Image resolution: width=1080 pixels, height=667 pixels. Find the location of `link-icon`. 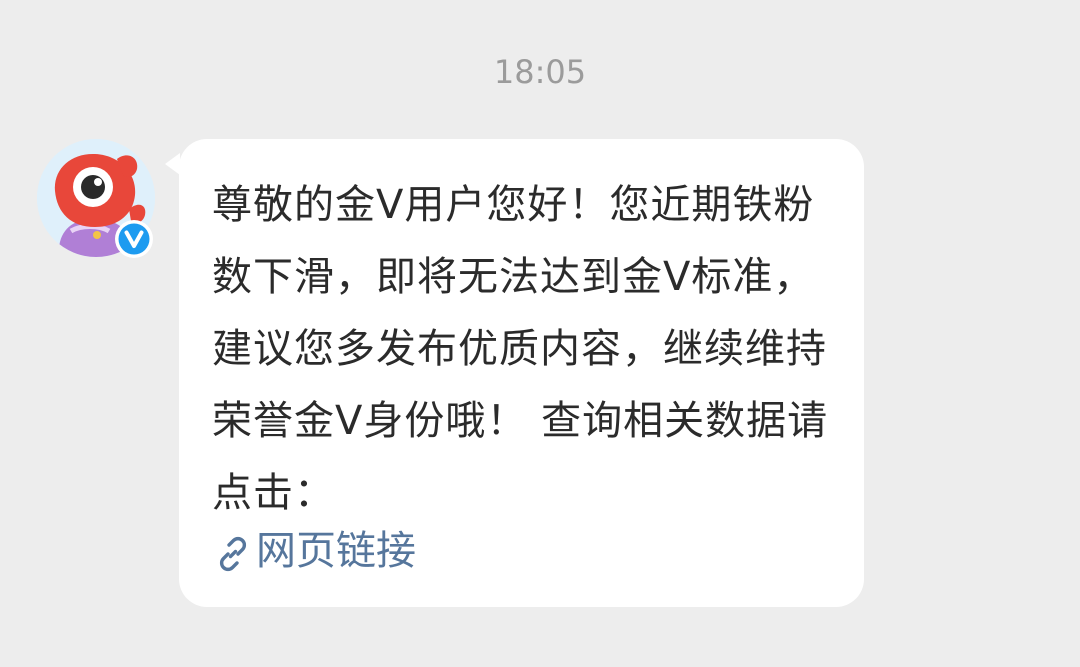

link-icon is located at coordinates (233, 552).